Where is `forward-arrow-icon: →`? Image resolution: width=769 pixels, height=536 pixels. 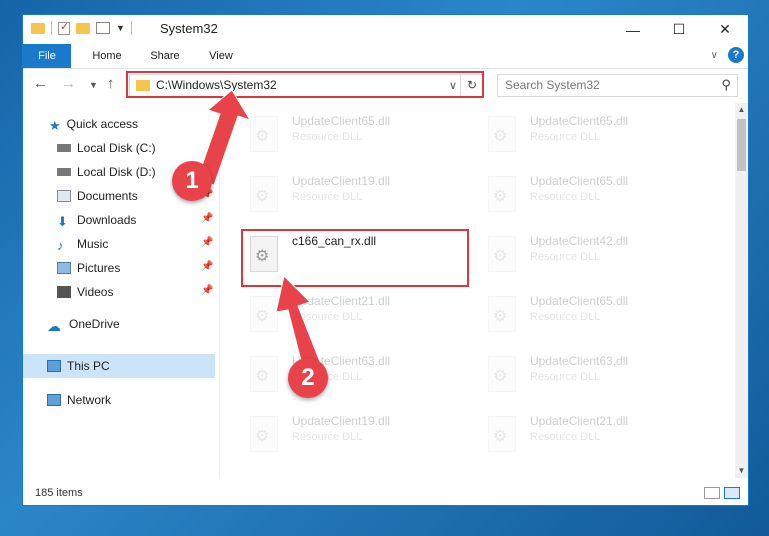
forward-arrow-icon: → is located at coordinates (68, 83).